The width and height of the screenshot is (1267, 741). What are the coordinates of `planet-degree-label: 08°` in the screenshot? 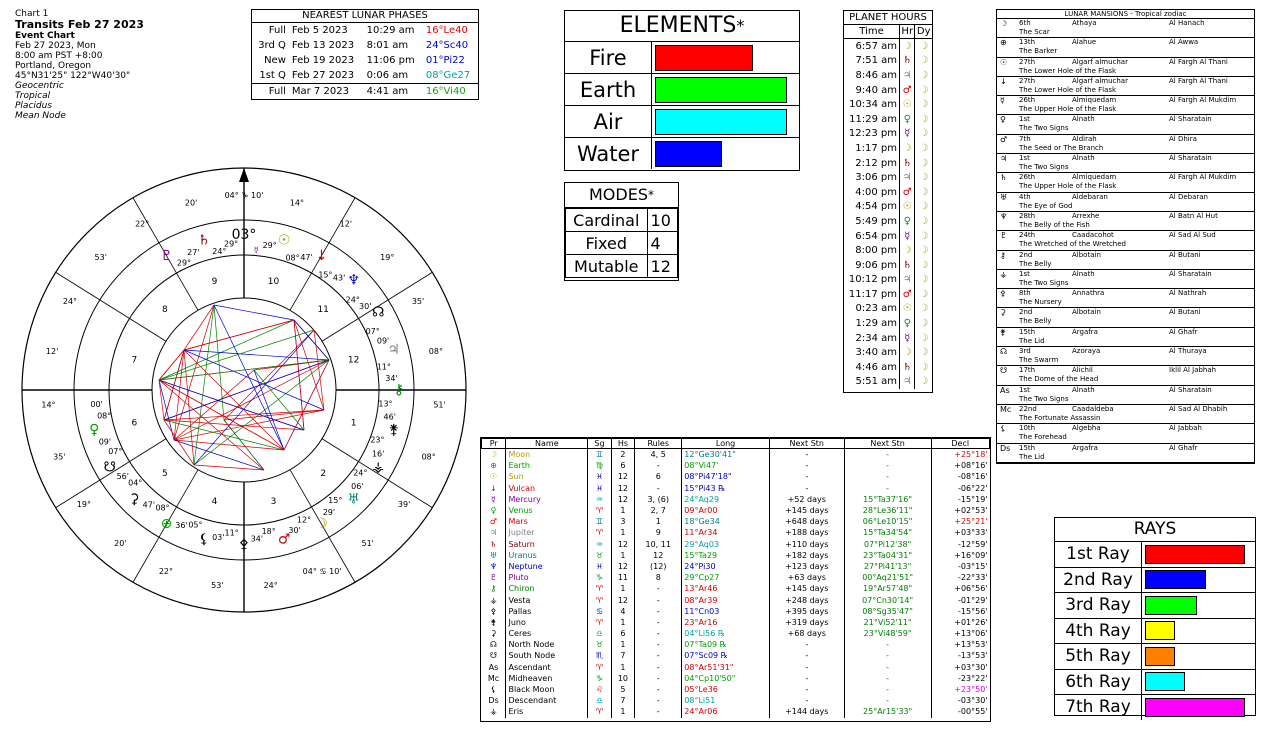 It's located at (292, 258).